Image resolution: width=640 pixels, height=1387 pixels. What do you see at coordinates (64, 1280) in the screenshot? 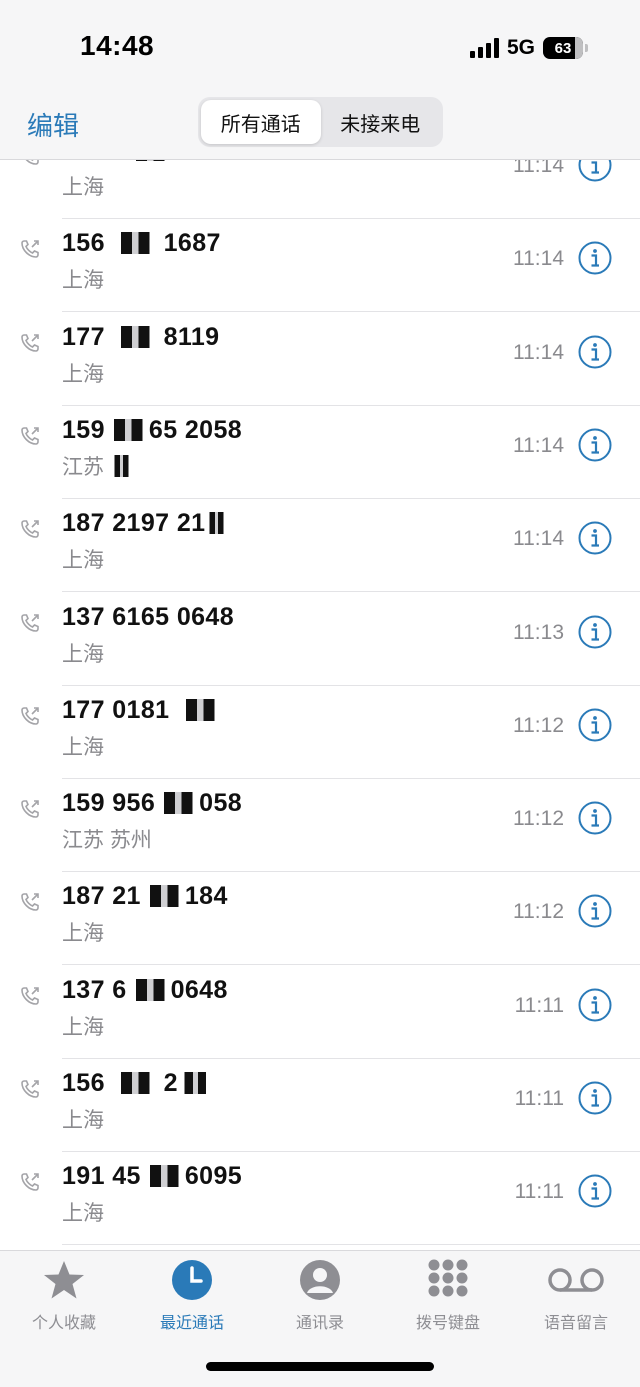
I see `star-icon` at bounding box center [64, 1280].